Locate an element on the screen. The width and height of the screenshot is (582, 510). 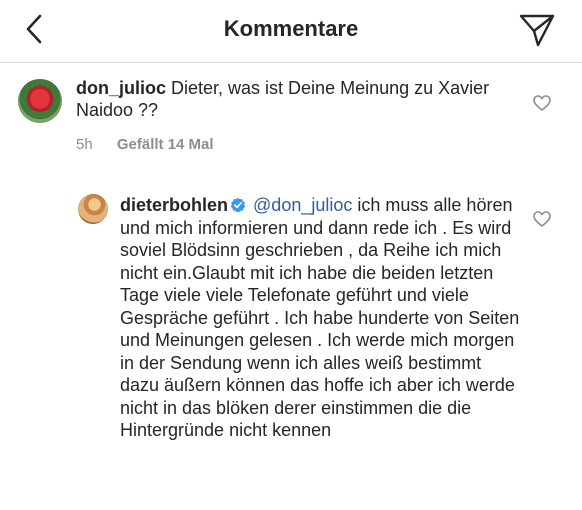
comment-meta: 5h Gefällt 14 Mal is located at coordinates (145, 144).